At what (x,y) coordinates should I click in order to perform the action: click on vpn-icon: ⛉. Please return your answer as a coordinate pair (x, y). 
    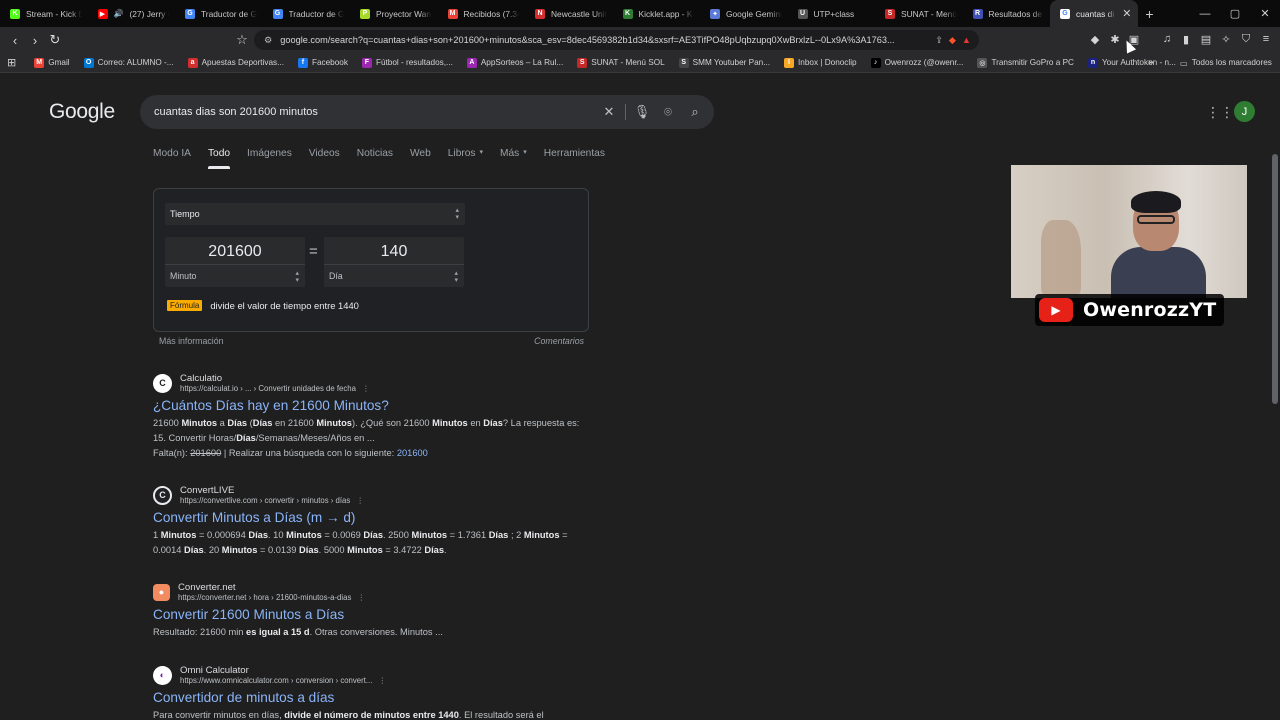
    Looking at the image, I should click on (1246, 39).